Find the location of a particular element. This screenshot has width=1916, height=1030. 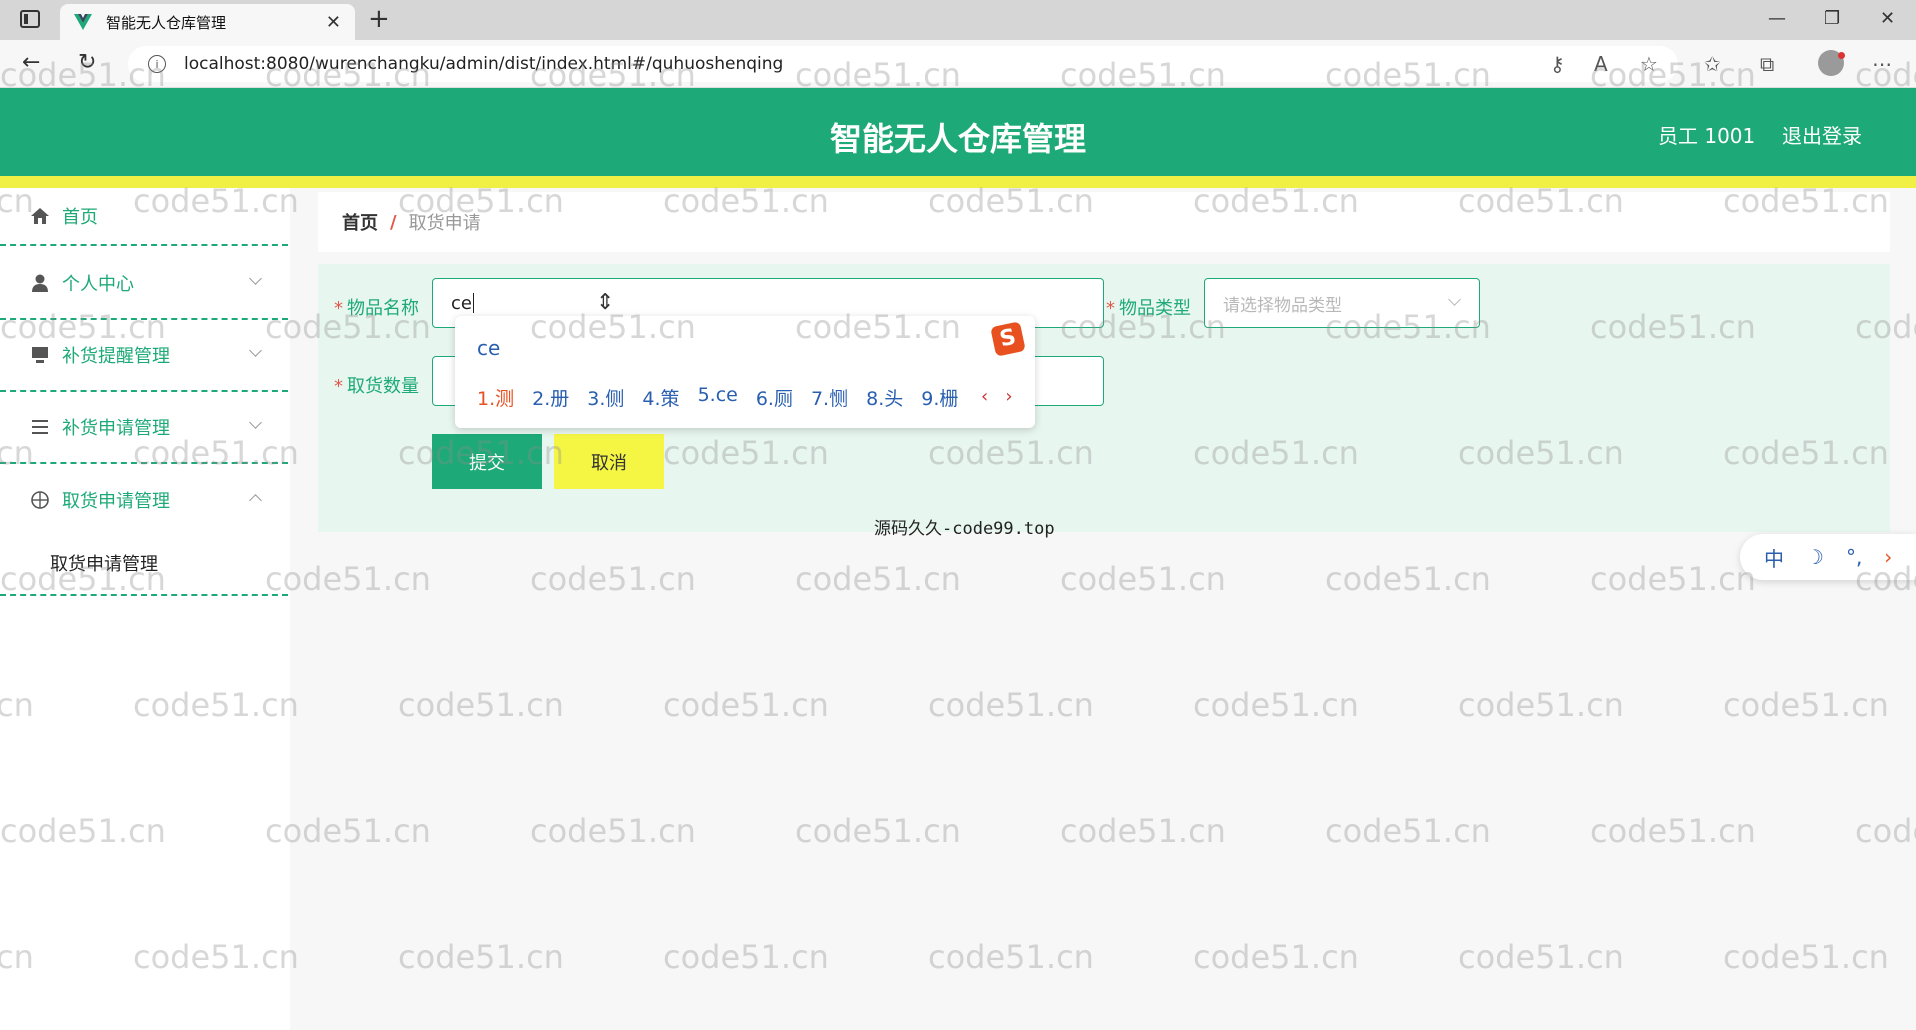

ime-prev-page-icon: ‹ is located at coordinates (984, 396).